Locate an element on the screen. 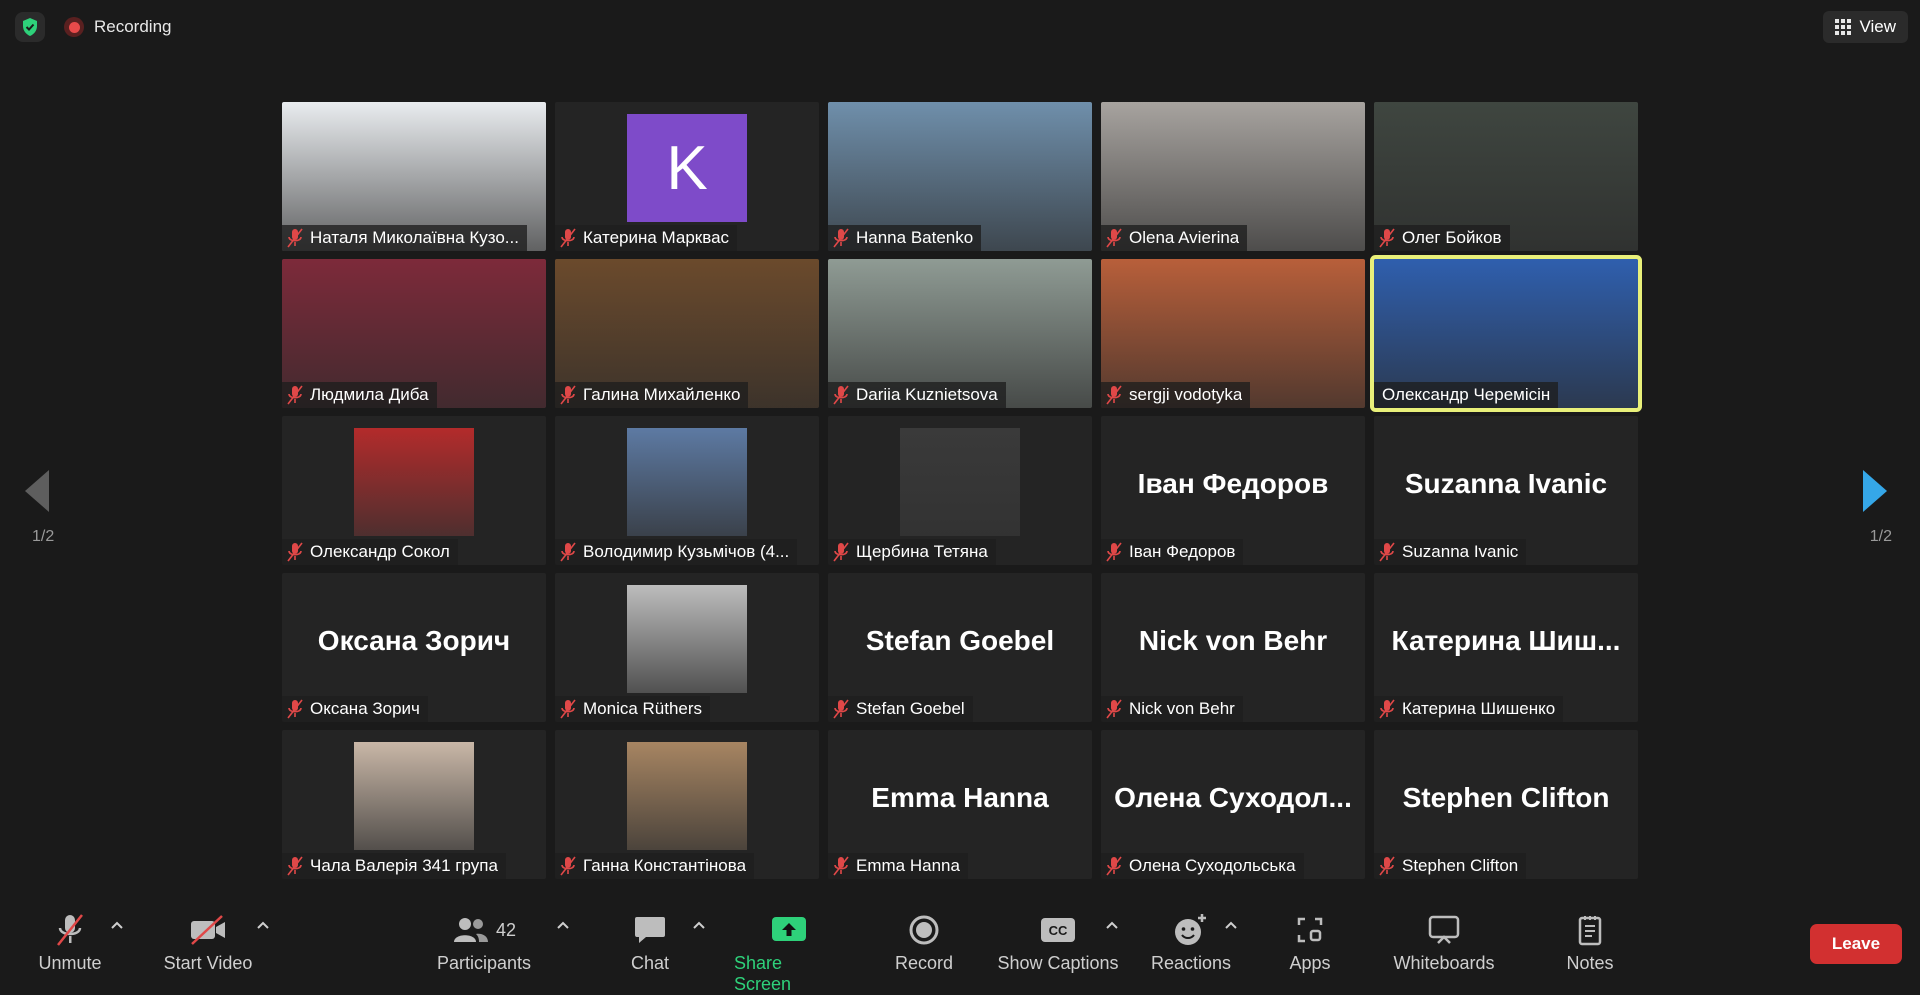 The width and height of the screenshot is (1920, 995). participant-tile: Hanna Batenko is located at coordinates (960, 176).